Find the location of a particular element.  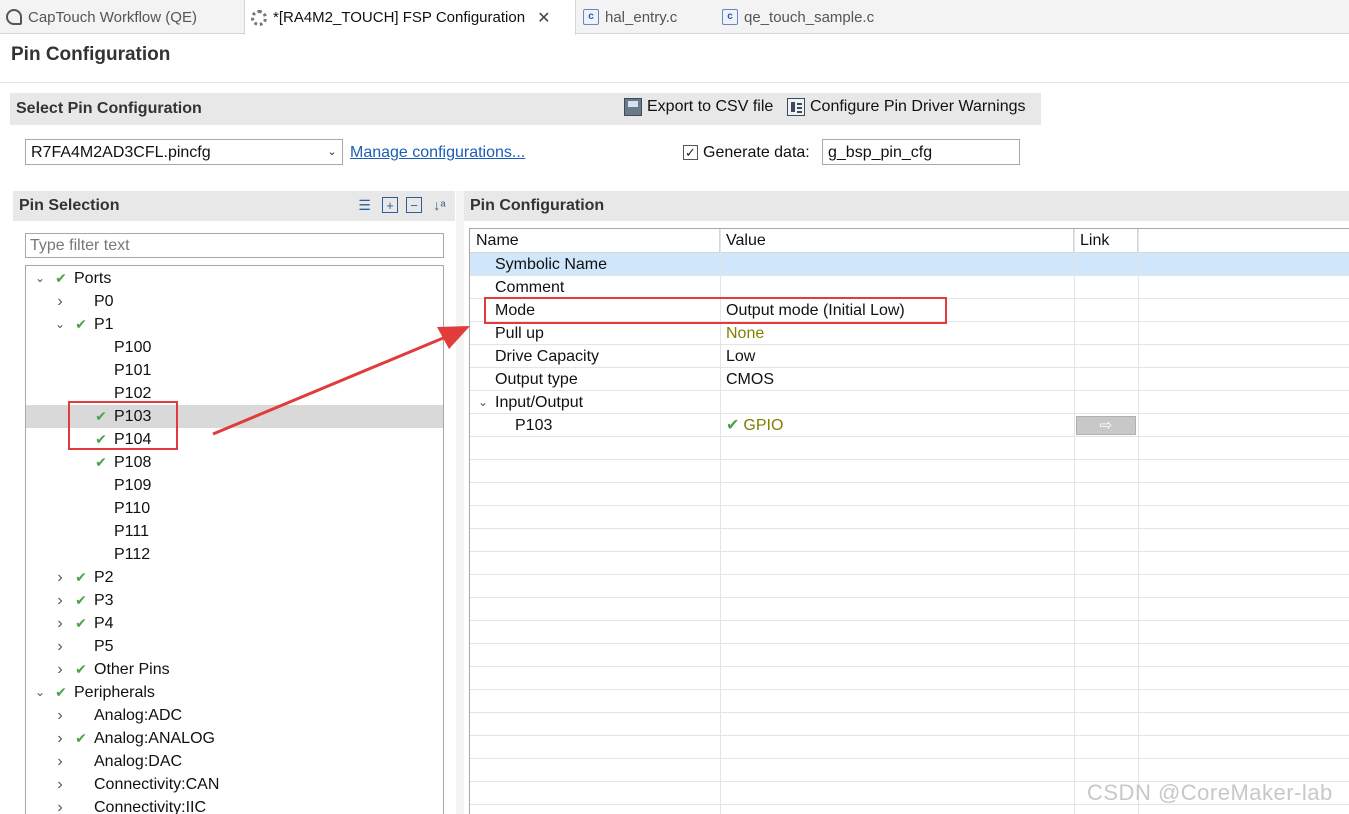

tree-item-label: P100 is located at coordinates (133, 347).